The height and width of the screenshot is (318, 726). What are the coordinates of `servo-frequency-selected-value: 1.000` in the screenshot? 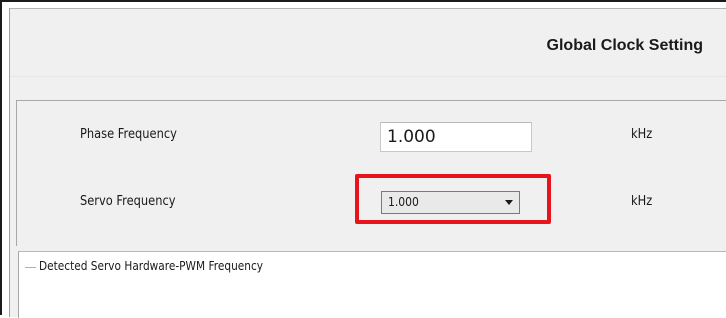 It's located at (403, 202).